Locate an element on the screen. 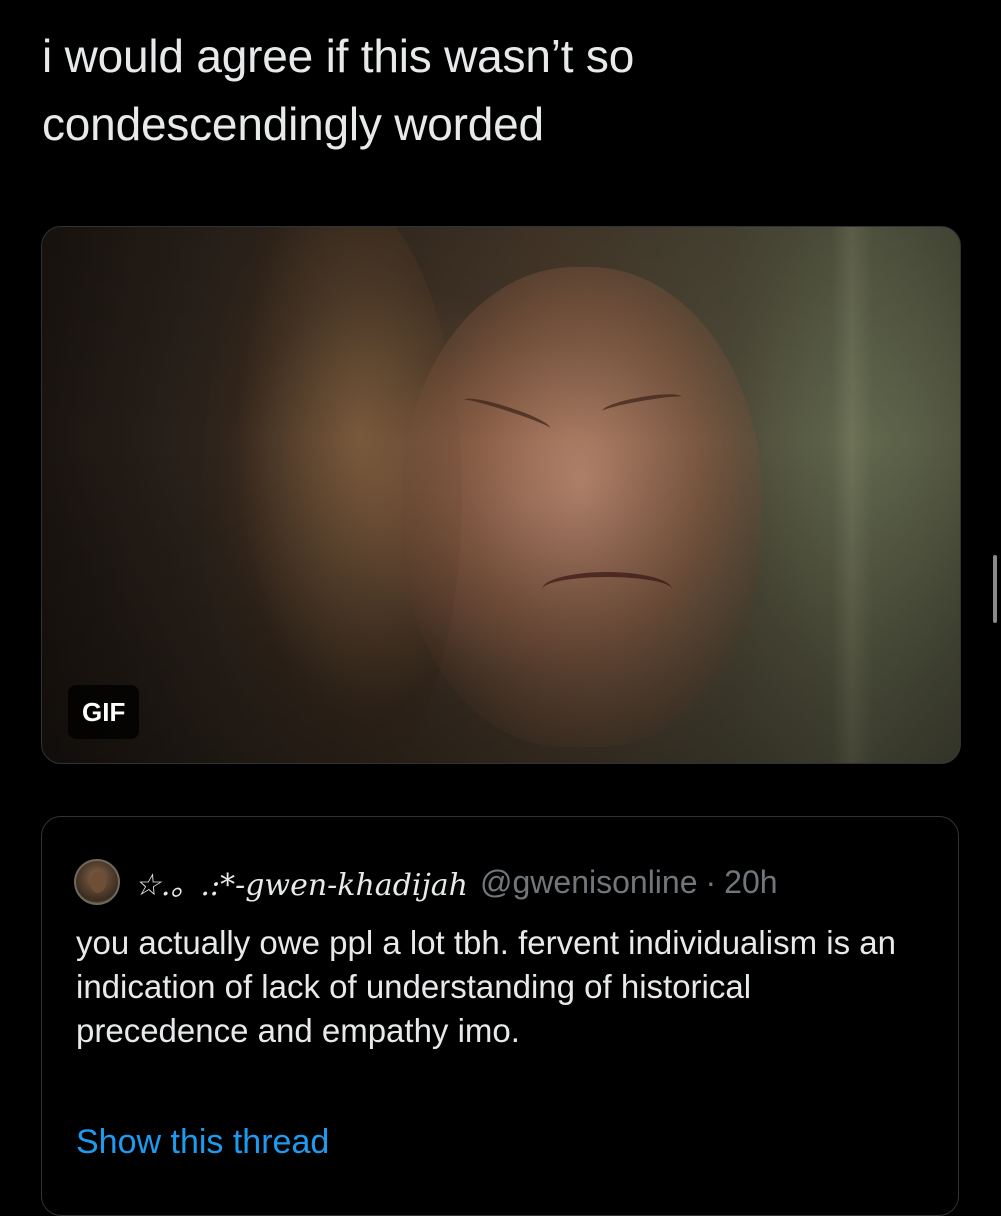 The height and width of the screenshot is (1216, 1001). user-handle: @gwenisonline is located at coordinates (589, 882).